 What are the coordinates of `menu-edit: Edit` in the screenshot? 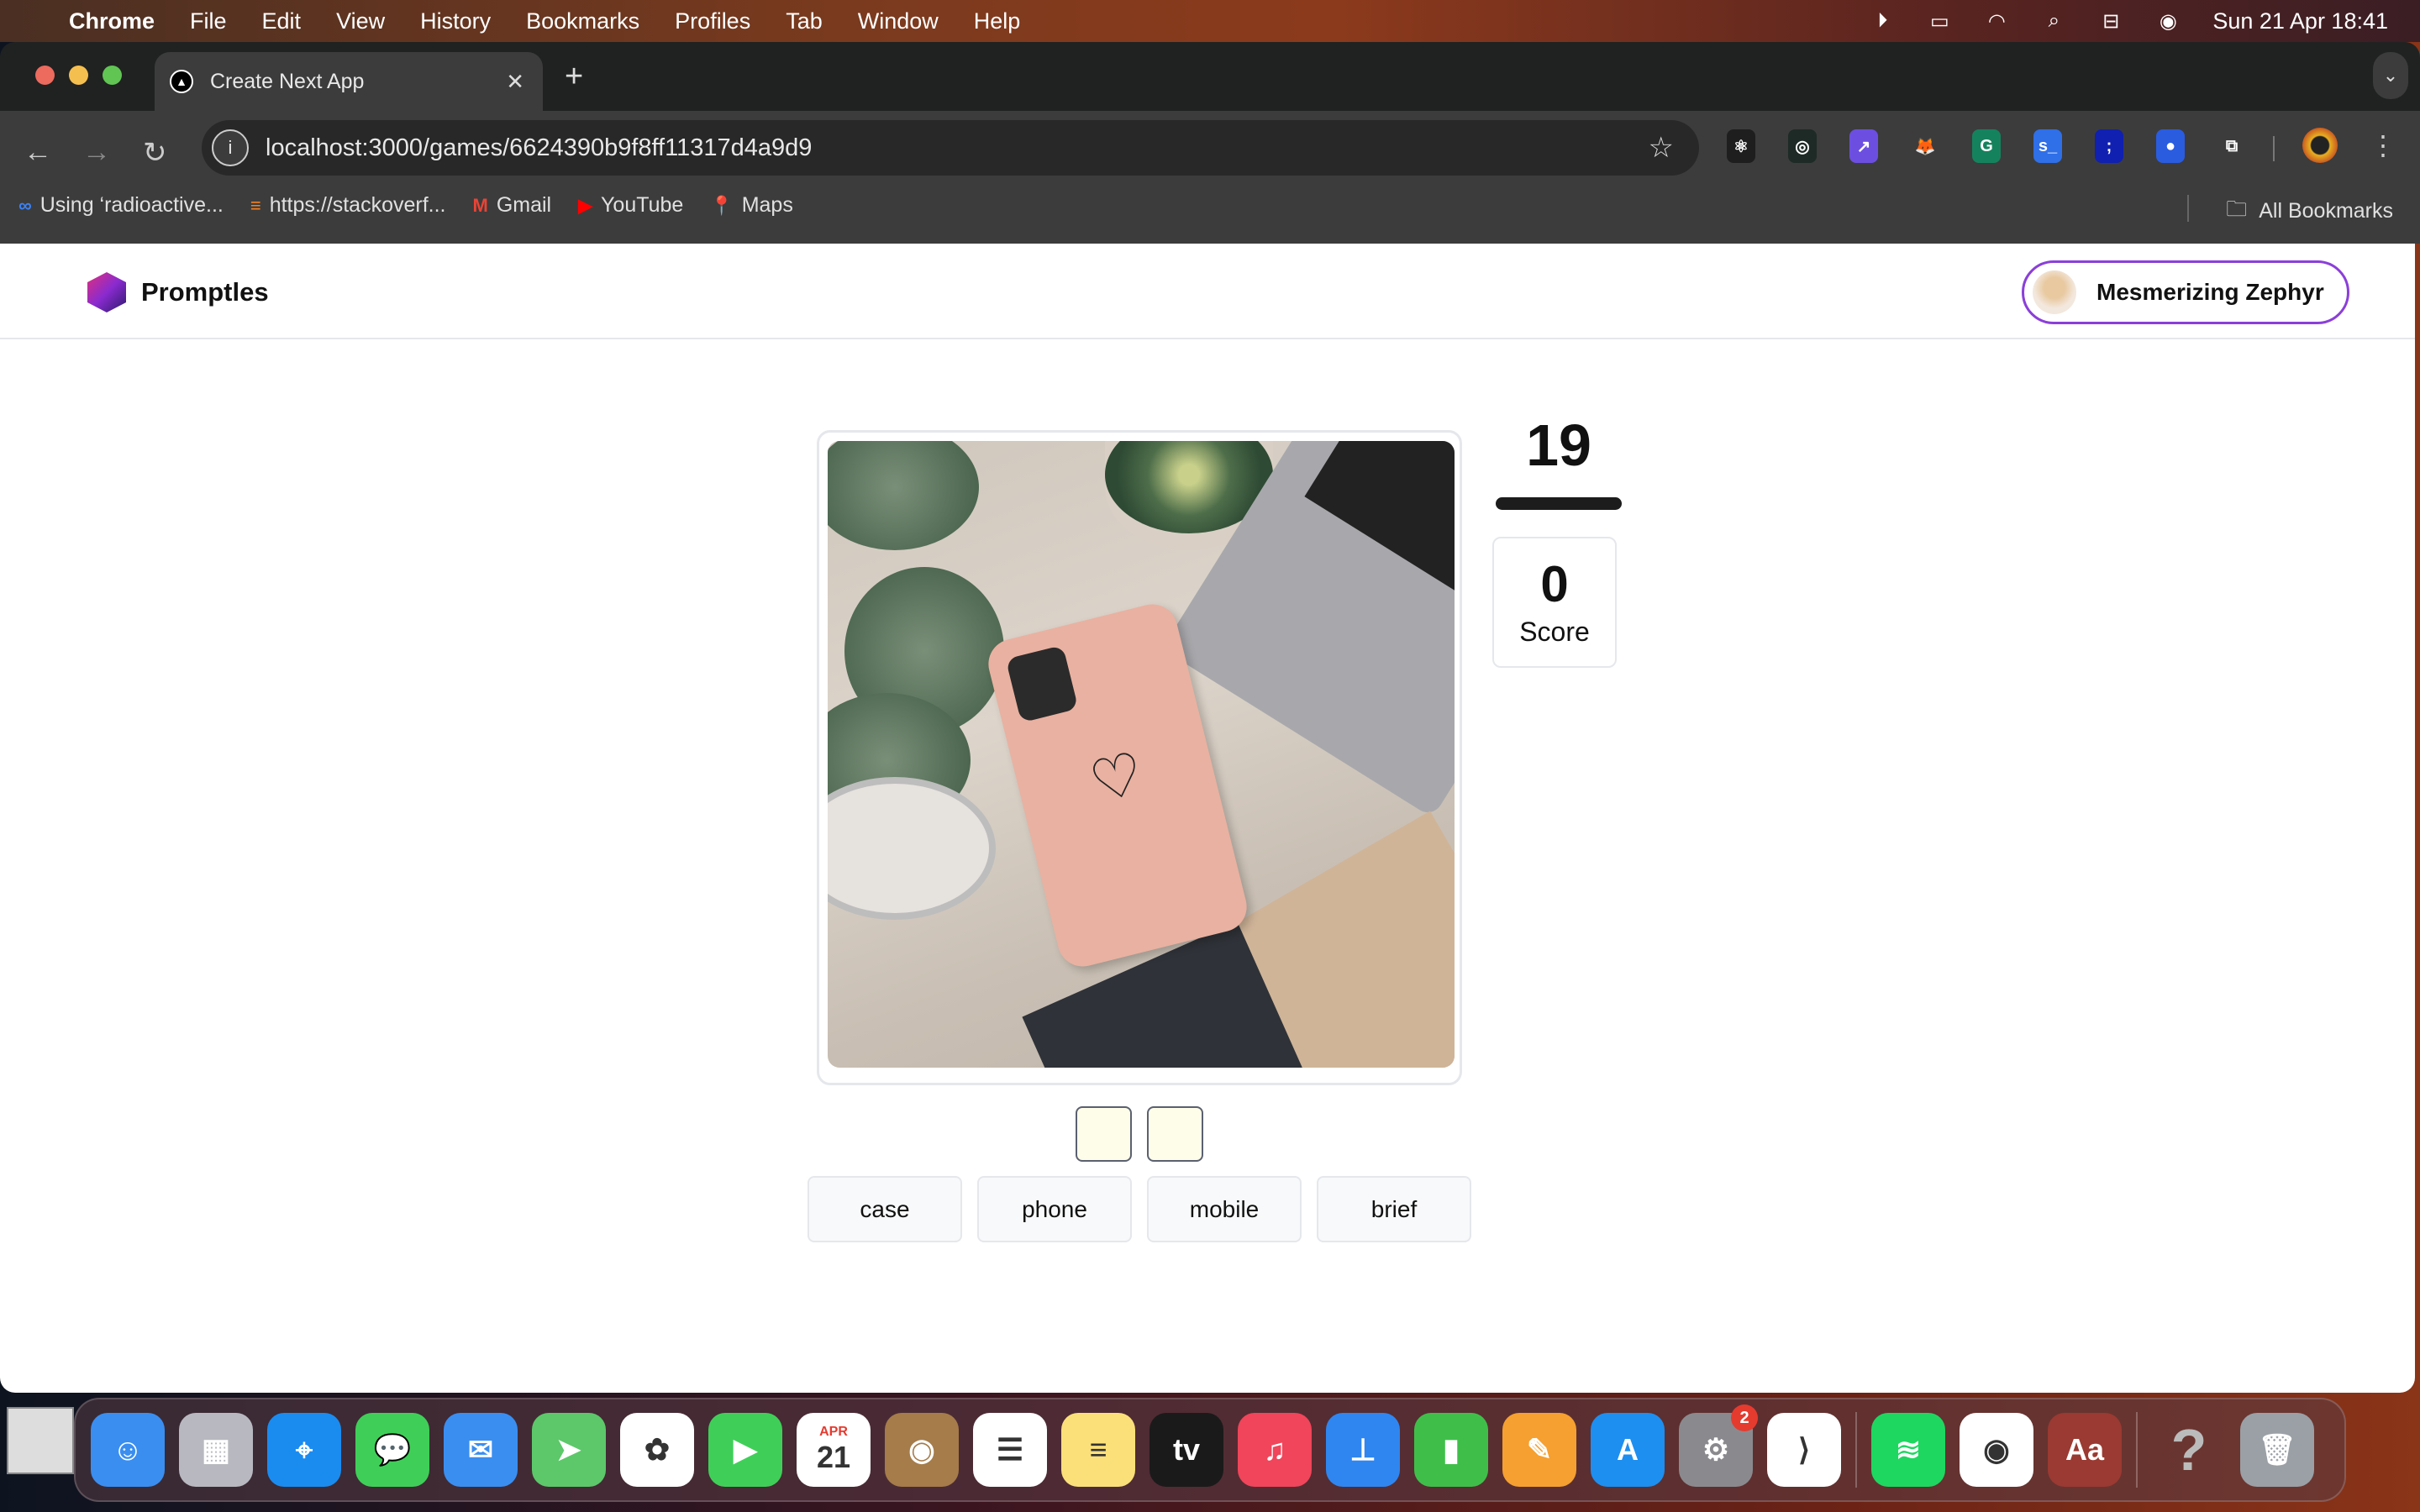 It's located at (282, 21).